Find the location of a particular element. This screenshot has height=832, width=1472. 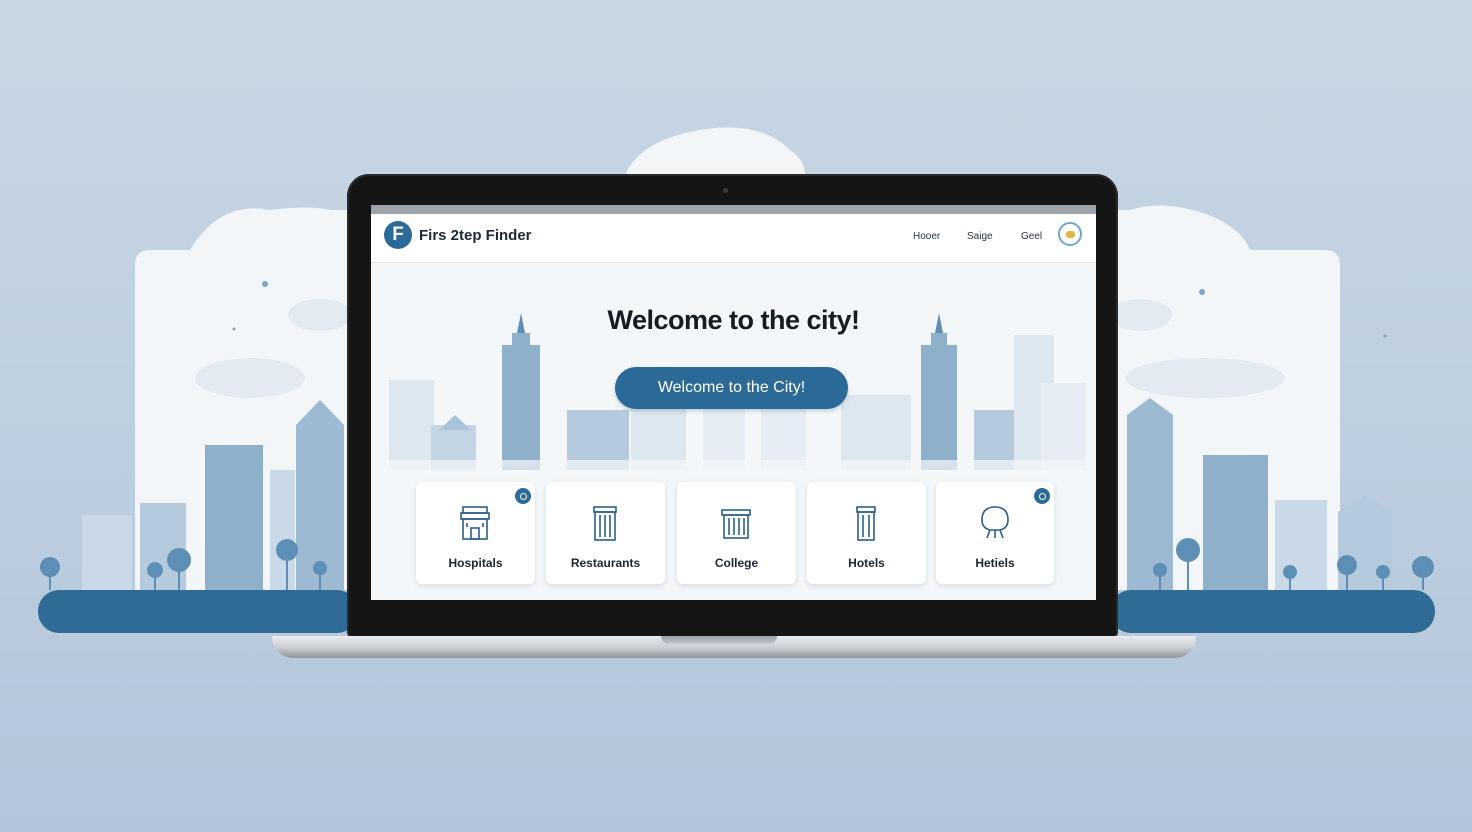

navbar: F Firs 2tep Finder Hooer Saige Geel is located at coordinates (733, 238).